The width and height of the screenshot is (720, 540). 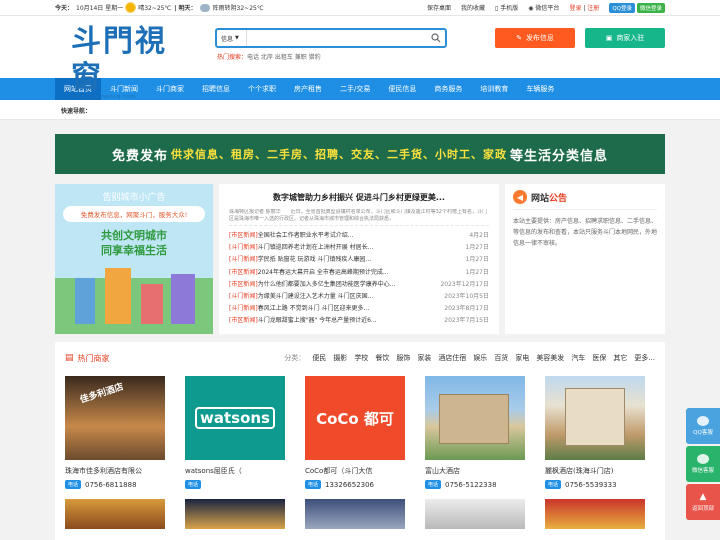 I want to click on civic-ad-image: 告别城市小广告 免费发布信息，网聚斗门，服务大众! 共创文明城市 同享幸福生活, so click(x=134, y=259).